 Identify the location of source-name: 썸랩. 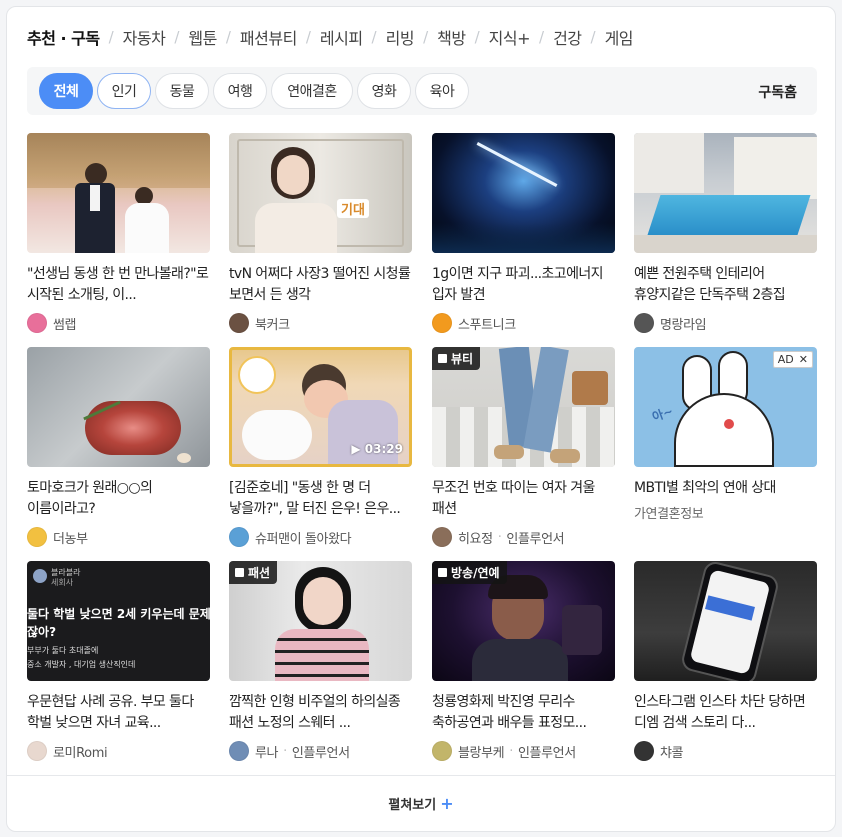
(65, 323).